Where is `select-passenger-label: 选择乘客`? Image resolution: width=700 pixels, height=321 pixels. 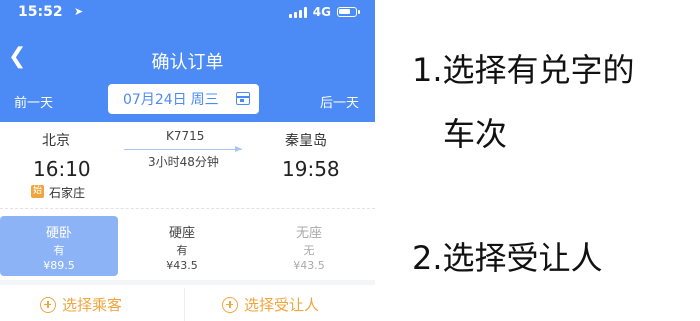
select-passenger-label: 选择乘客 is located at coordinates (92, 305).